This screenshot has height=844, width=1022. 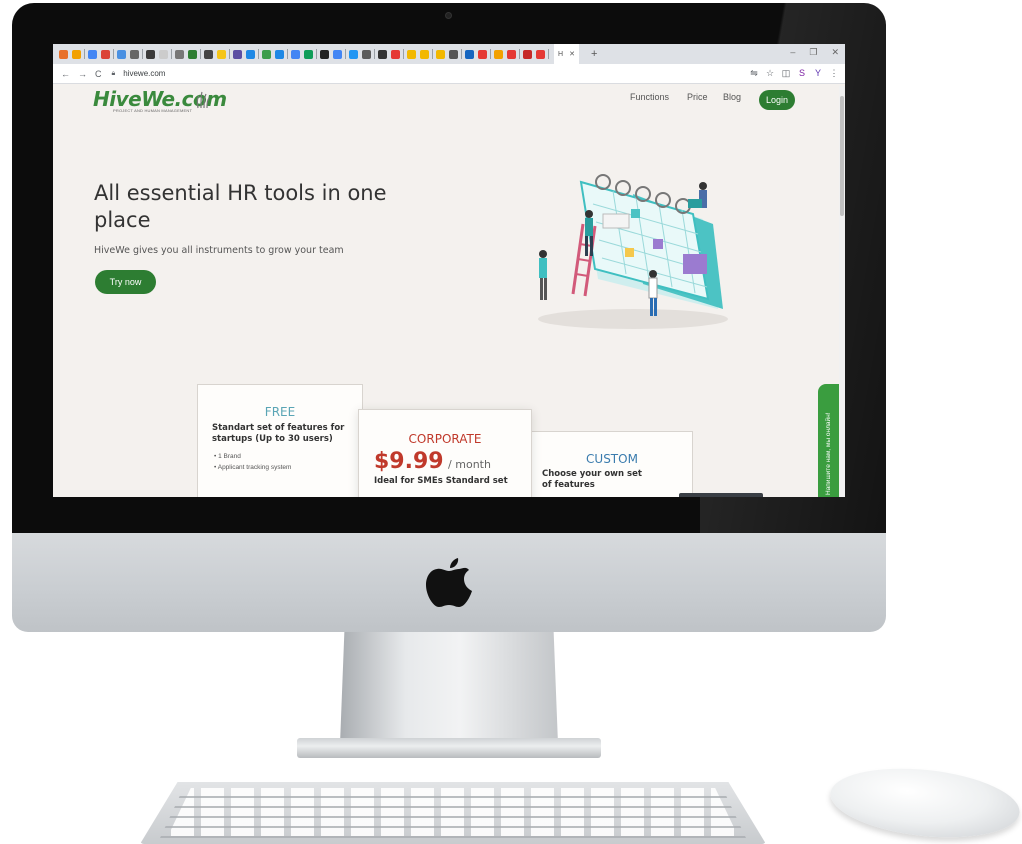 What do you see at coordinates (153, 110) in the screenshot?
I see `logo-tagline: PROJECT AND HUMAN MANAGEMENT` at bounding box center [153, 110].